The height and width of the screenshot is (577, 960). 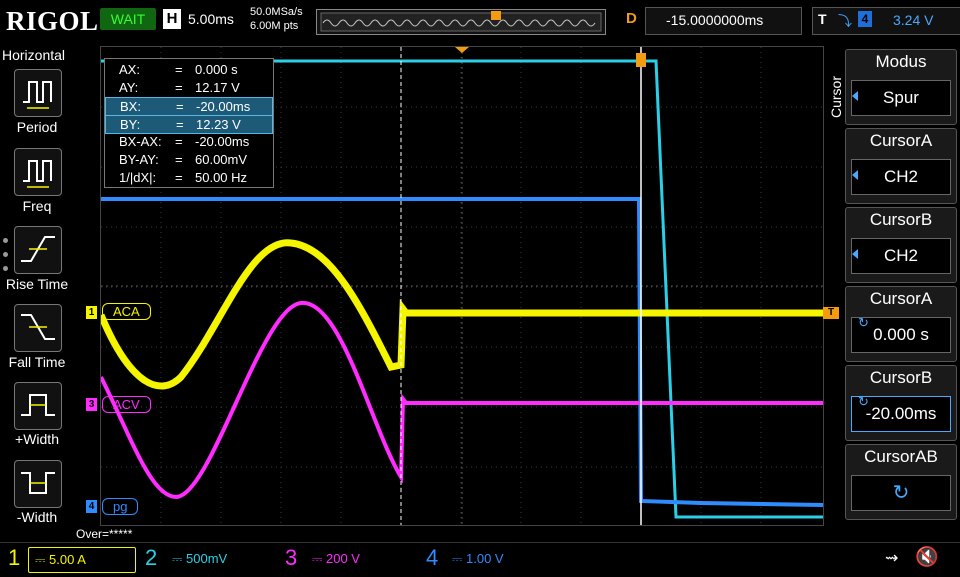 What do you see at coordinates (172, 19) in the screenshot?
I see `horizontal-label: H` at bounding box center [172, 19].